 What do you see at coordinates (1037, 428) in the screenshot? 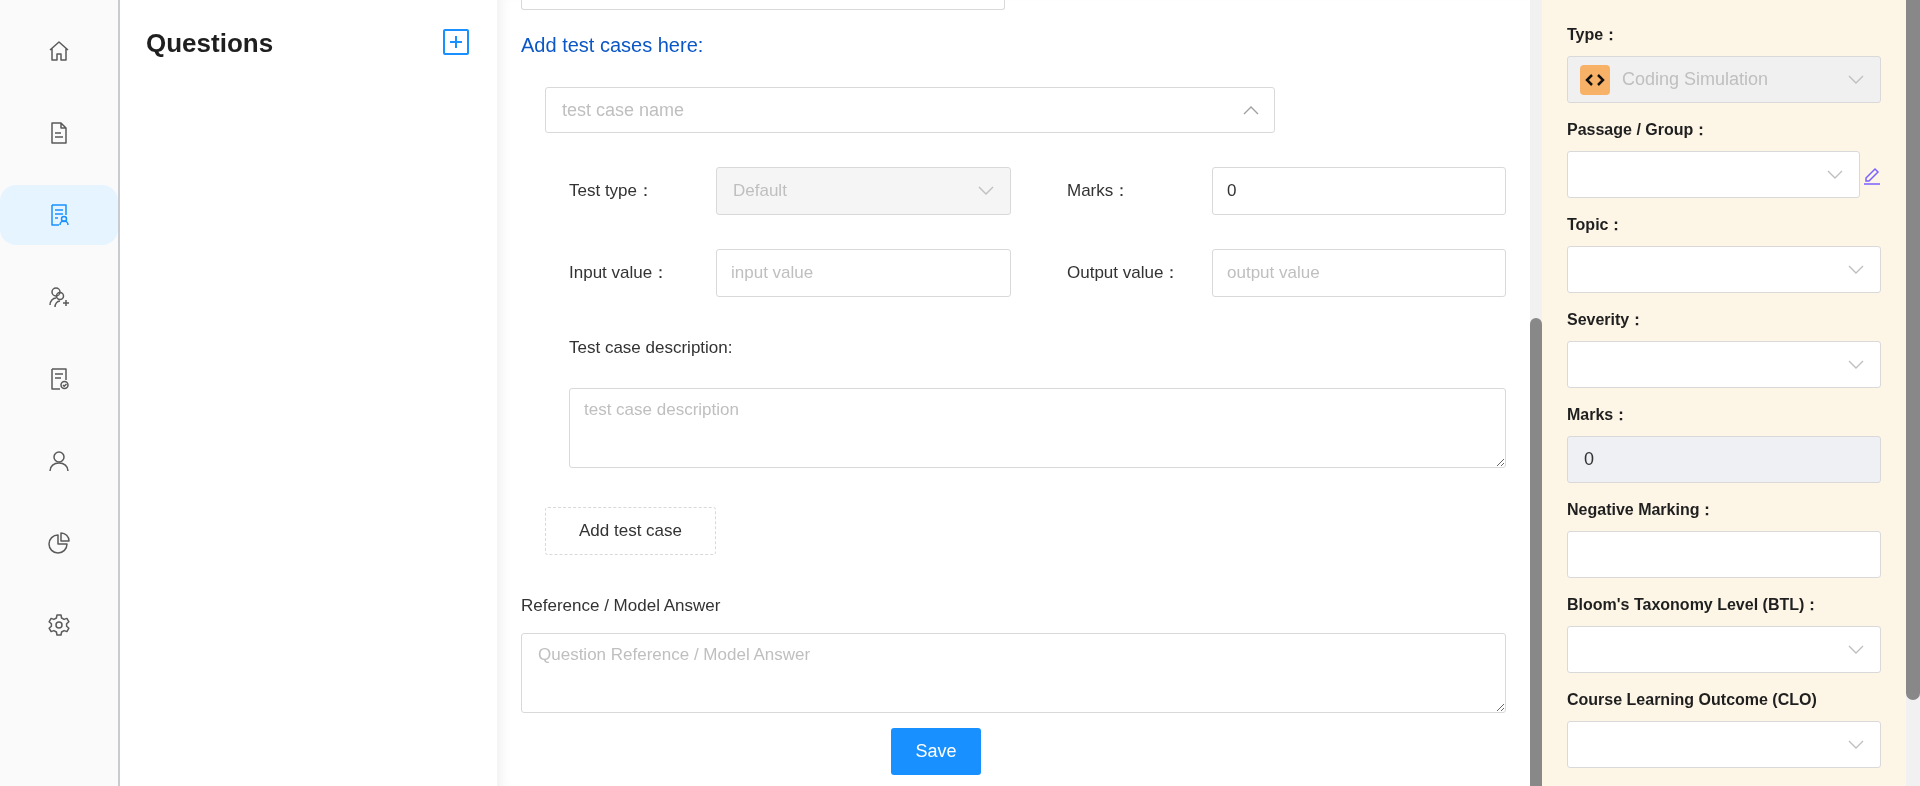
I see `description-field: test case description` at bounding box center [1037, 428].